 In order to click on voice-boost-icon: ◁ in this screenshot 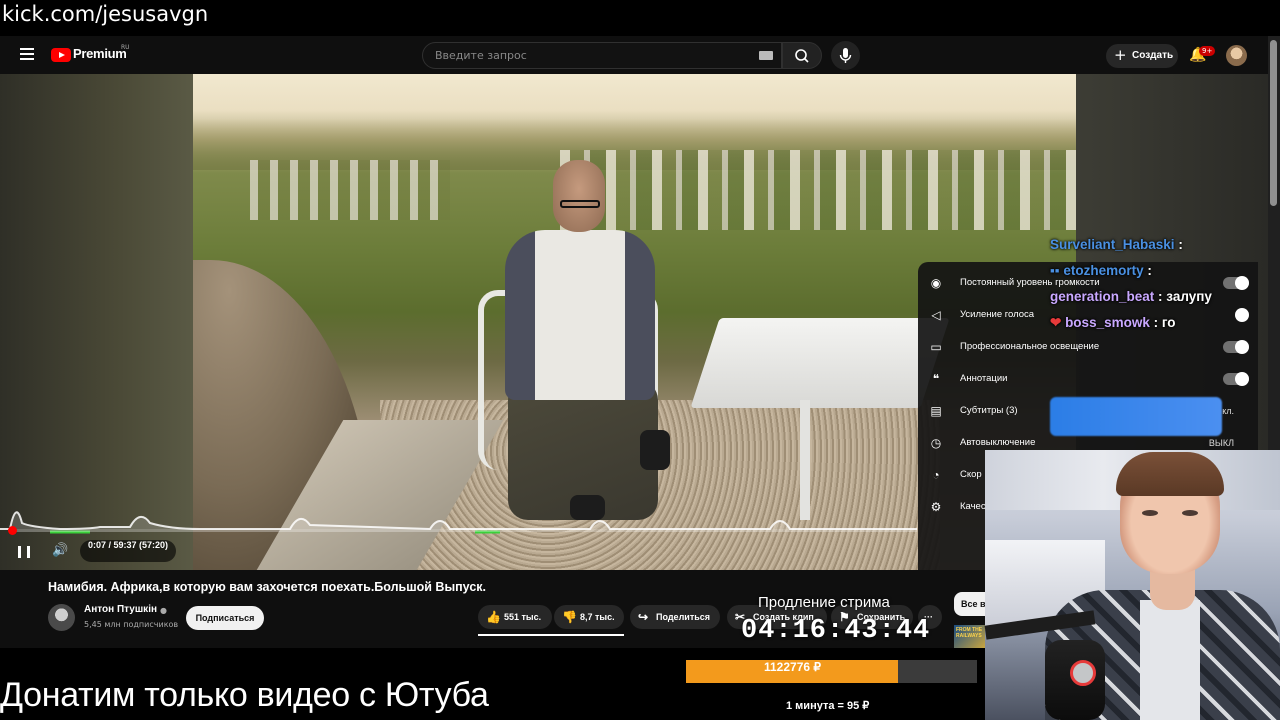, I will do `click(936, 315)`.